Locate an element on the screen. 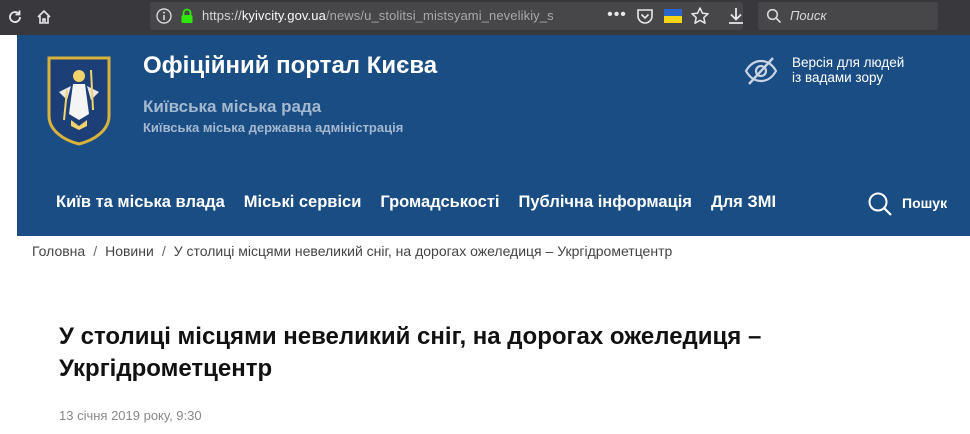 The height and width of the screenshot is (434, 970). nav-search-button: Пошук is located at coordinates (924, 203).